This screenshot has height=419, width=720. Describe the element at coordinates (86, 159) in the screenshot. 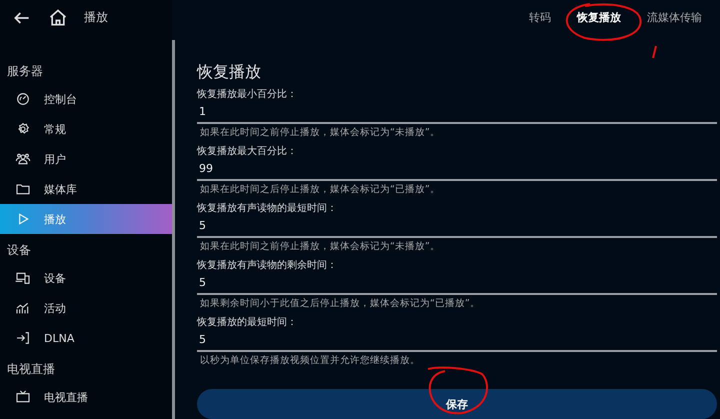

I see `sidebar-item: 用户` at that location.